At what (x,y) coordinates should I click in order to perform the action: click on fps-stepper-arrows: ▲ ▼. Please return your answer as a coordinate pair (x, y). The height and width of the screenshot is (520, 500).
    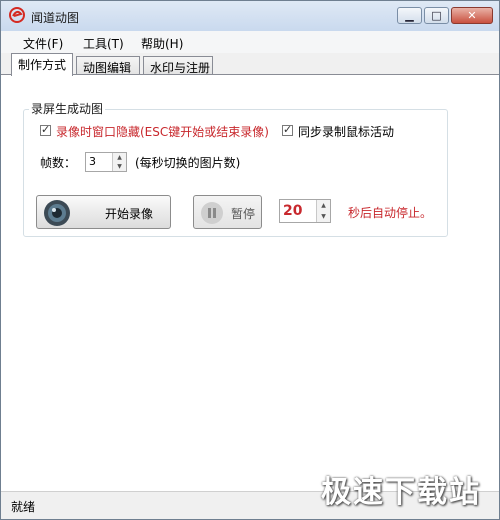
    Looking at the image, I should click on (119, 162).